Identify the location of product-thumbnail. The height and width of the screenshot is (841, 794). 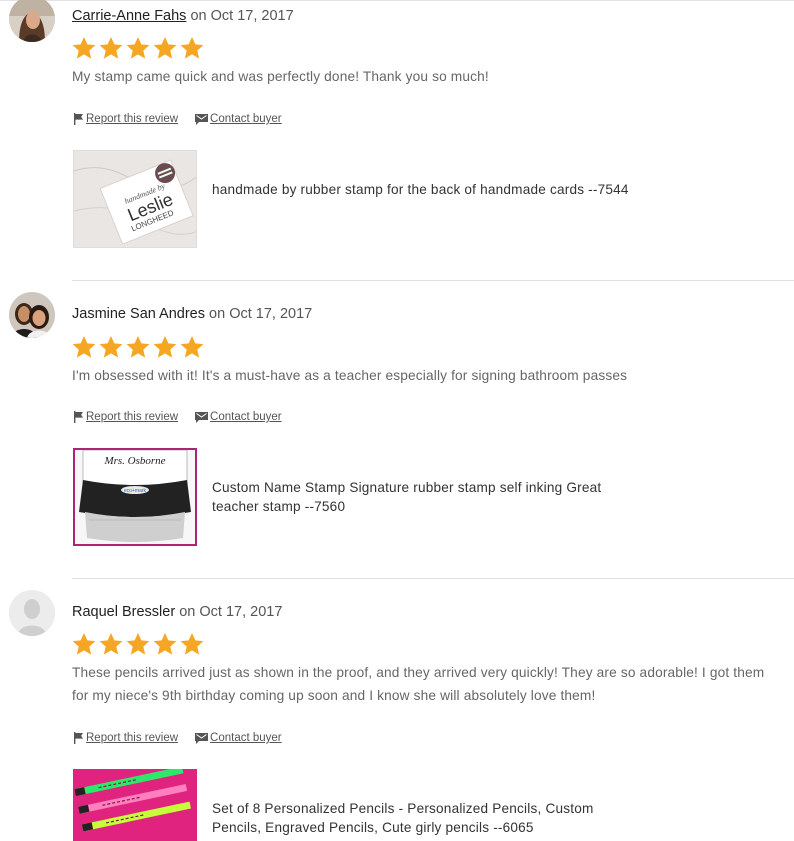
(135, 805).